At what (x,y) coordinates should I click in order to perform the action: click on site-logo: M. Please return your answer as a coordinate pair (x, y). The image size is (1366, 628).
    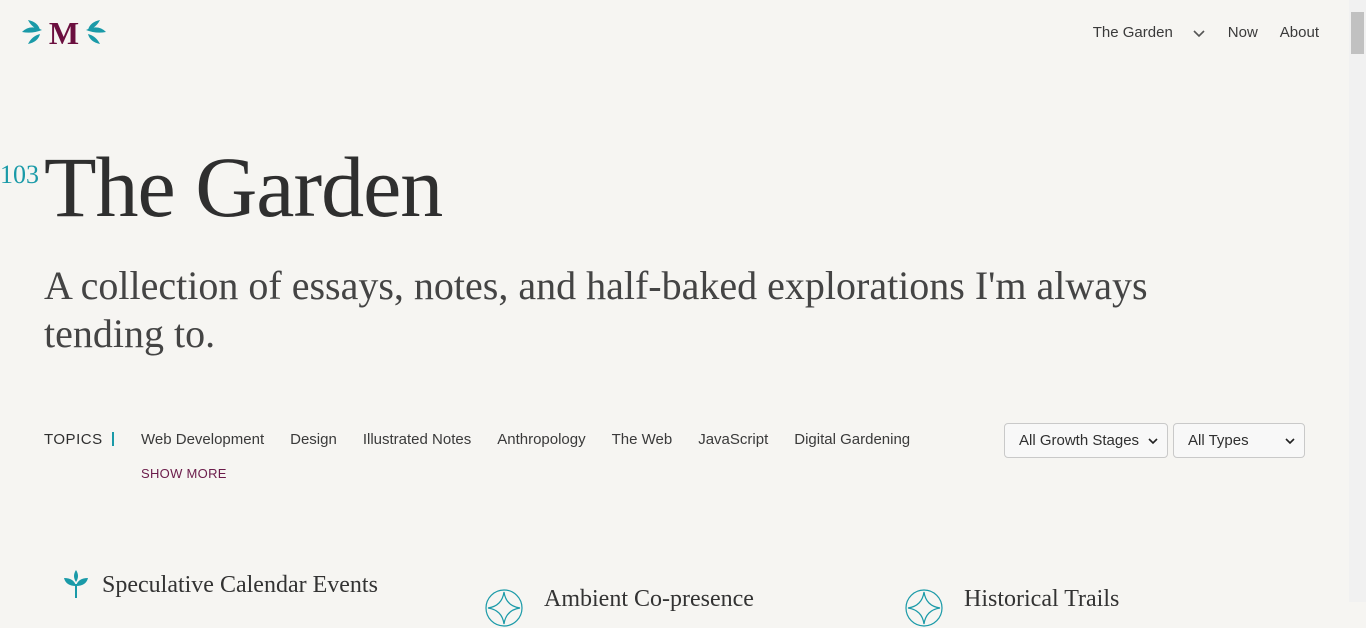
    Looking at the image, I should click on (64, 32).